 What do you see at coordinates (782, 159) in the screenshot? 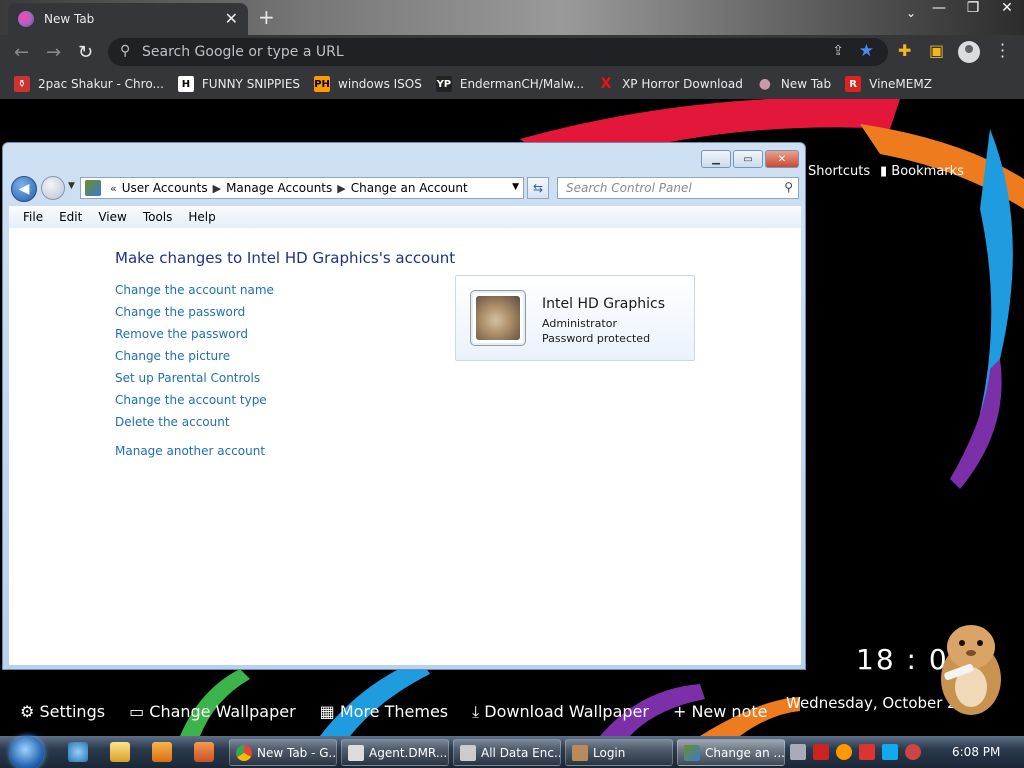
I see `close-button: ✕` at bounding box center [782, 159].